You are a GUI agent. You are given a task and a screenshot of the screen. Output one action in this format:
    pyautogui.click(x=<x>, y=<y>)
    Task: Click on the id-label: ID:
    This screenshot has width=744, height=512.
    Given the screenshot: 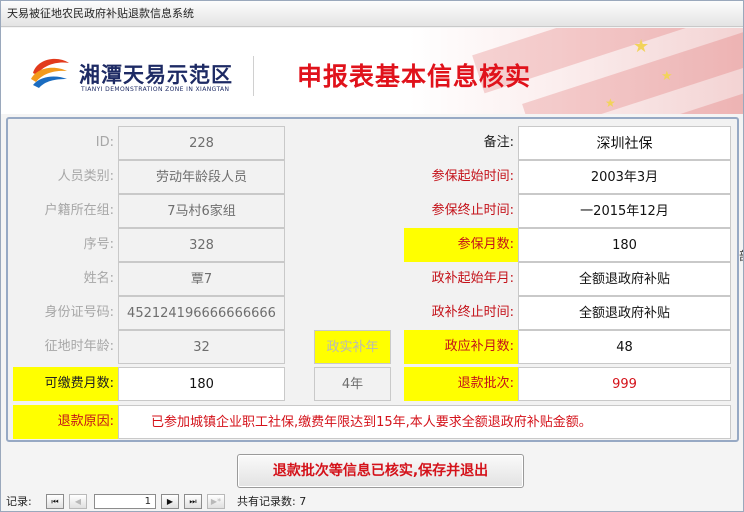 What is the action you would take?
    pyautogui.click(x=104, y=142)
    